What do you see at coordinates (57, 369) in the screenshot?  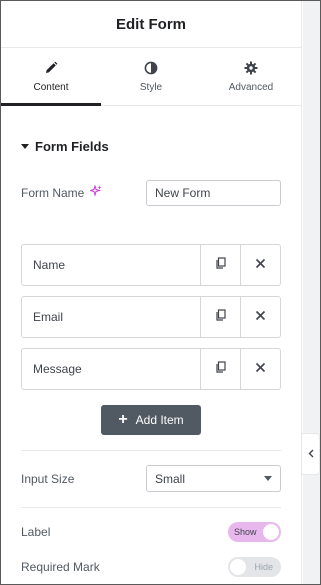 I see `repeater-item-label: Message` at bounding box center [57, 369].